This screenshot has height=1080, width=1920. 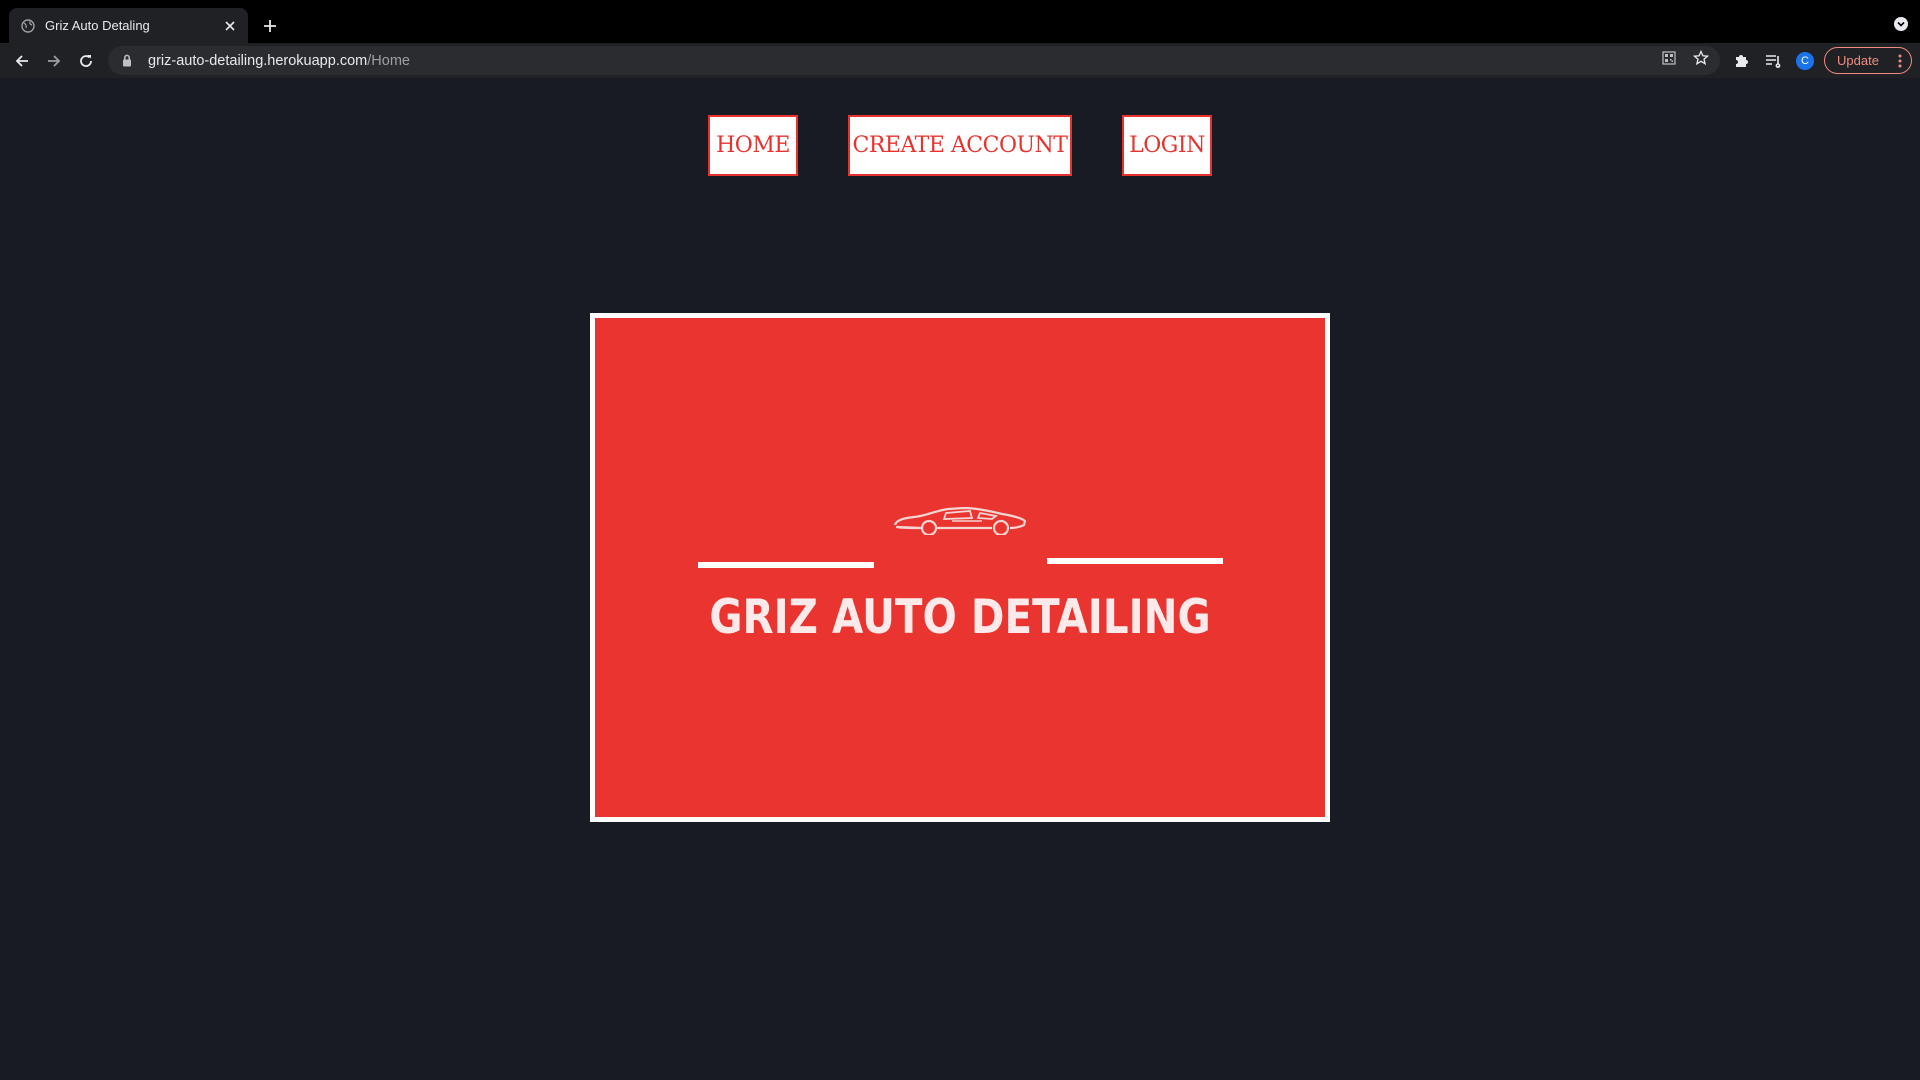 What do you see at coordinates (1805, 61) in the screenshot?
I see `profile-avatar: C` at bounding box center [1805, 61].